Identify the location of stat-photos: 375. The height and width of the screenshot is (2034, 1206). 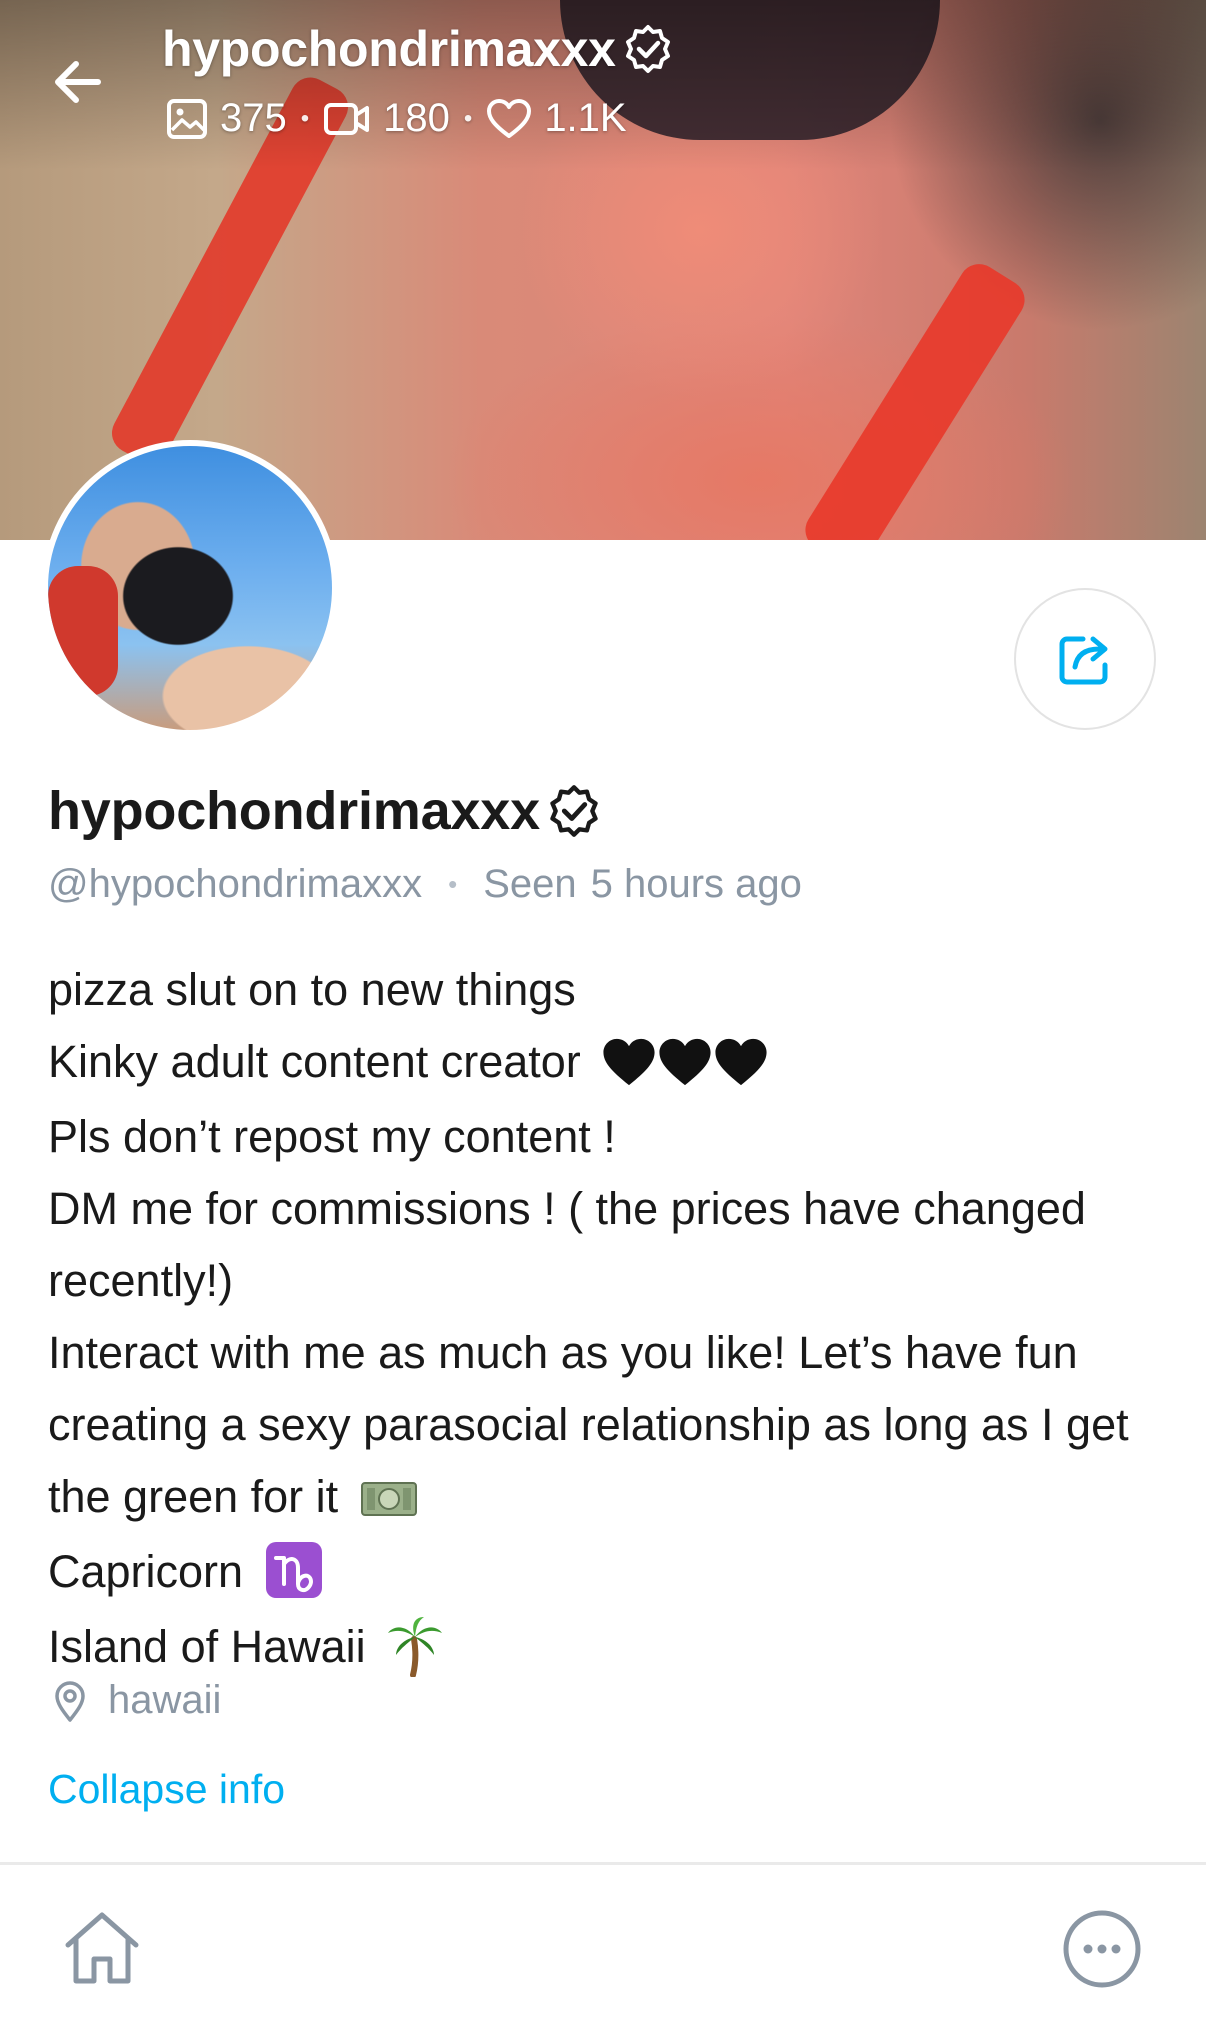
(226, 118).